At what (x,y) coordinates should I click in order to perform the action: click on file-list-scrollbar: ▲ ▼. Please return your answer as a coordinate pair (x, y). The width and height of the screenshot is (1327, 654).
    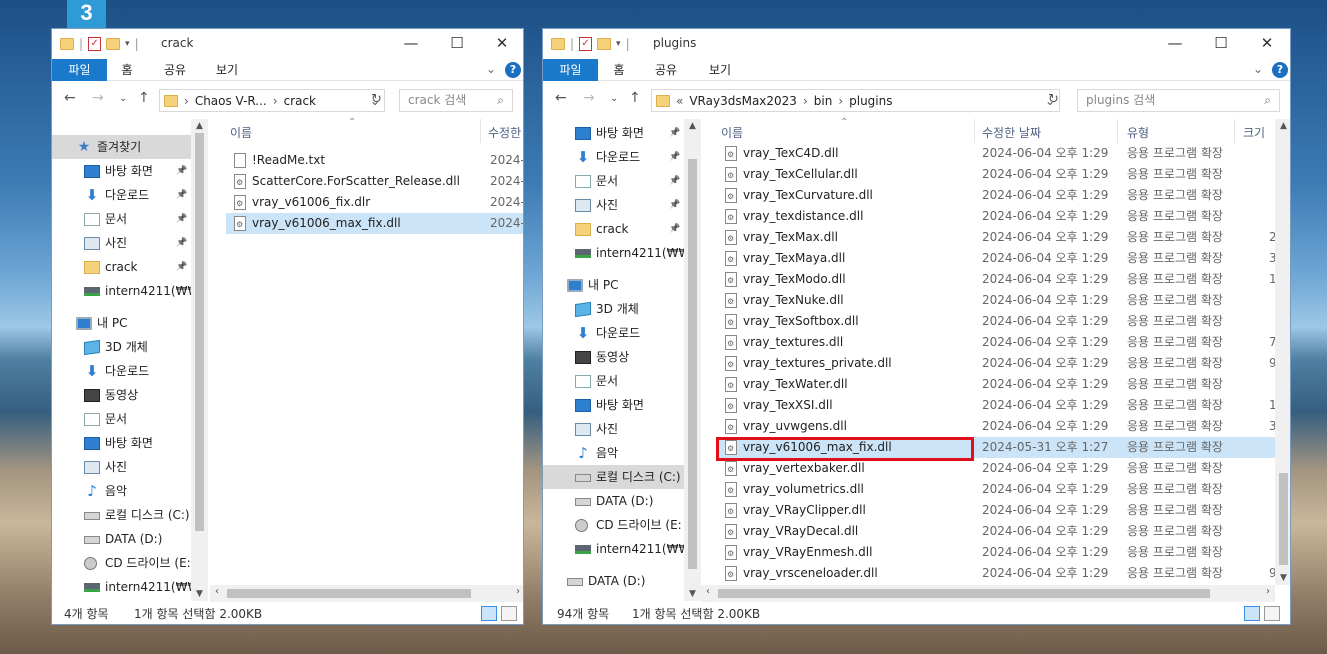
    Looking at the image, I should click on (1282, 352).